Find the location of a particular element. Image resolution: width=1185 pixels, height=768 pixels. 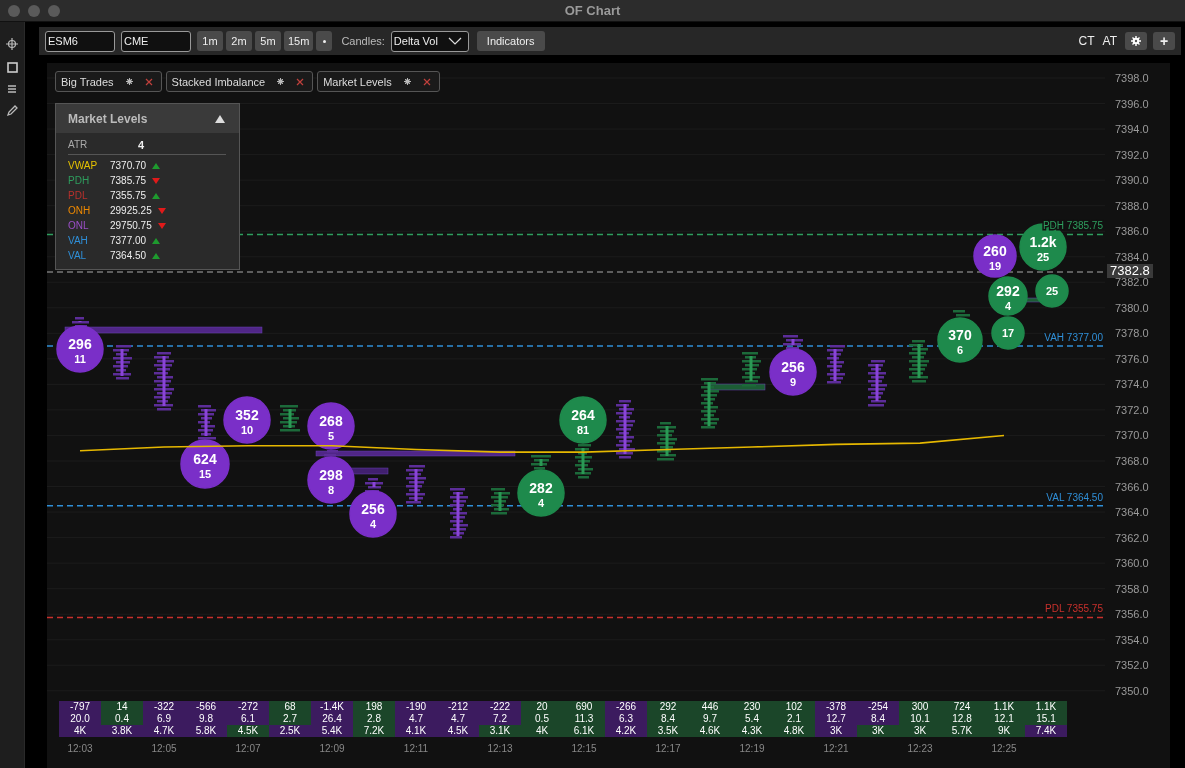

price-axis-label: 7372.0 is located at coordinates (1132, 409).